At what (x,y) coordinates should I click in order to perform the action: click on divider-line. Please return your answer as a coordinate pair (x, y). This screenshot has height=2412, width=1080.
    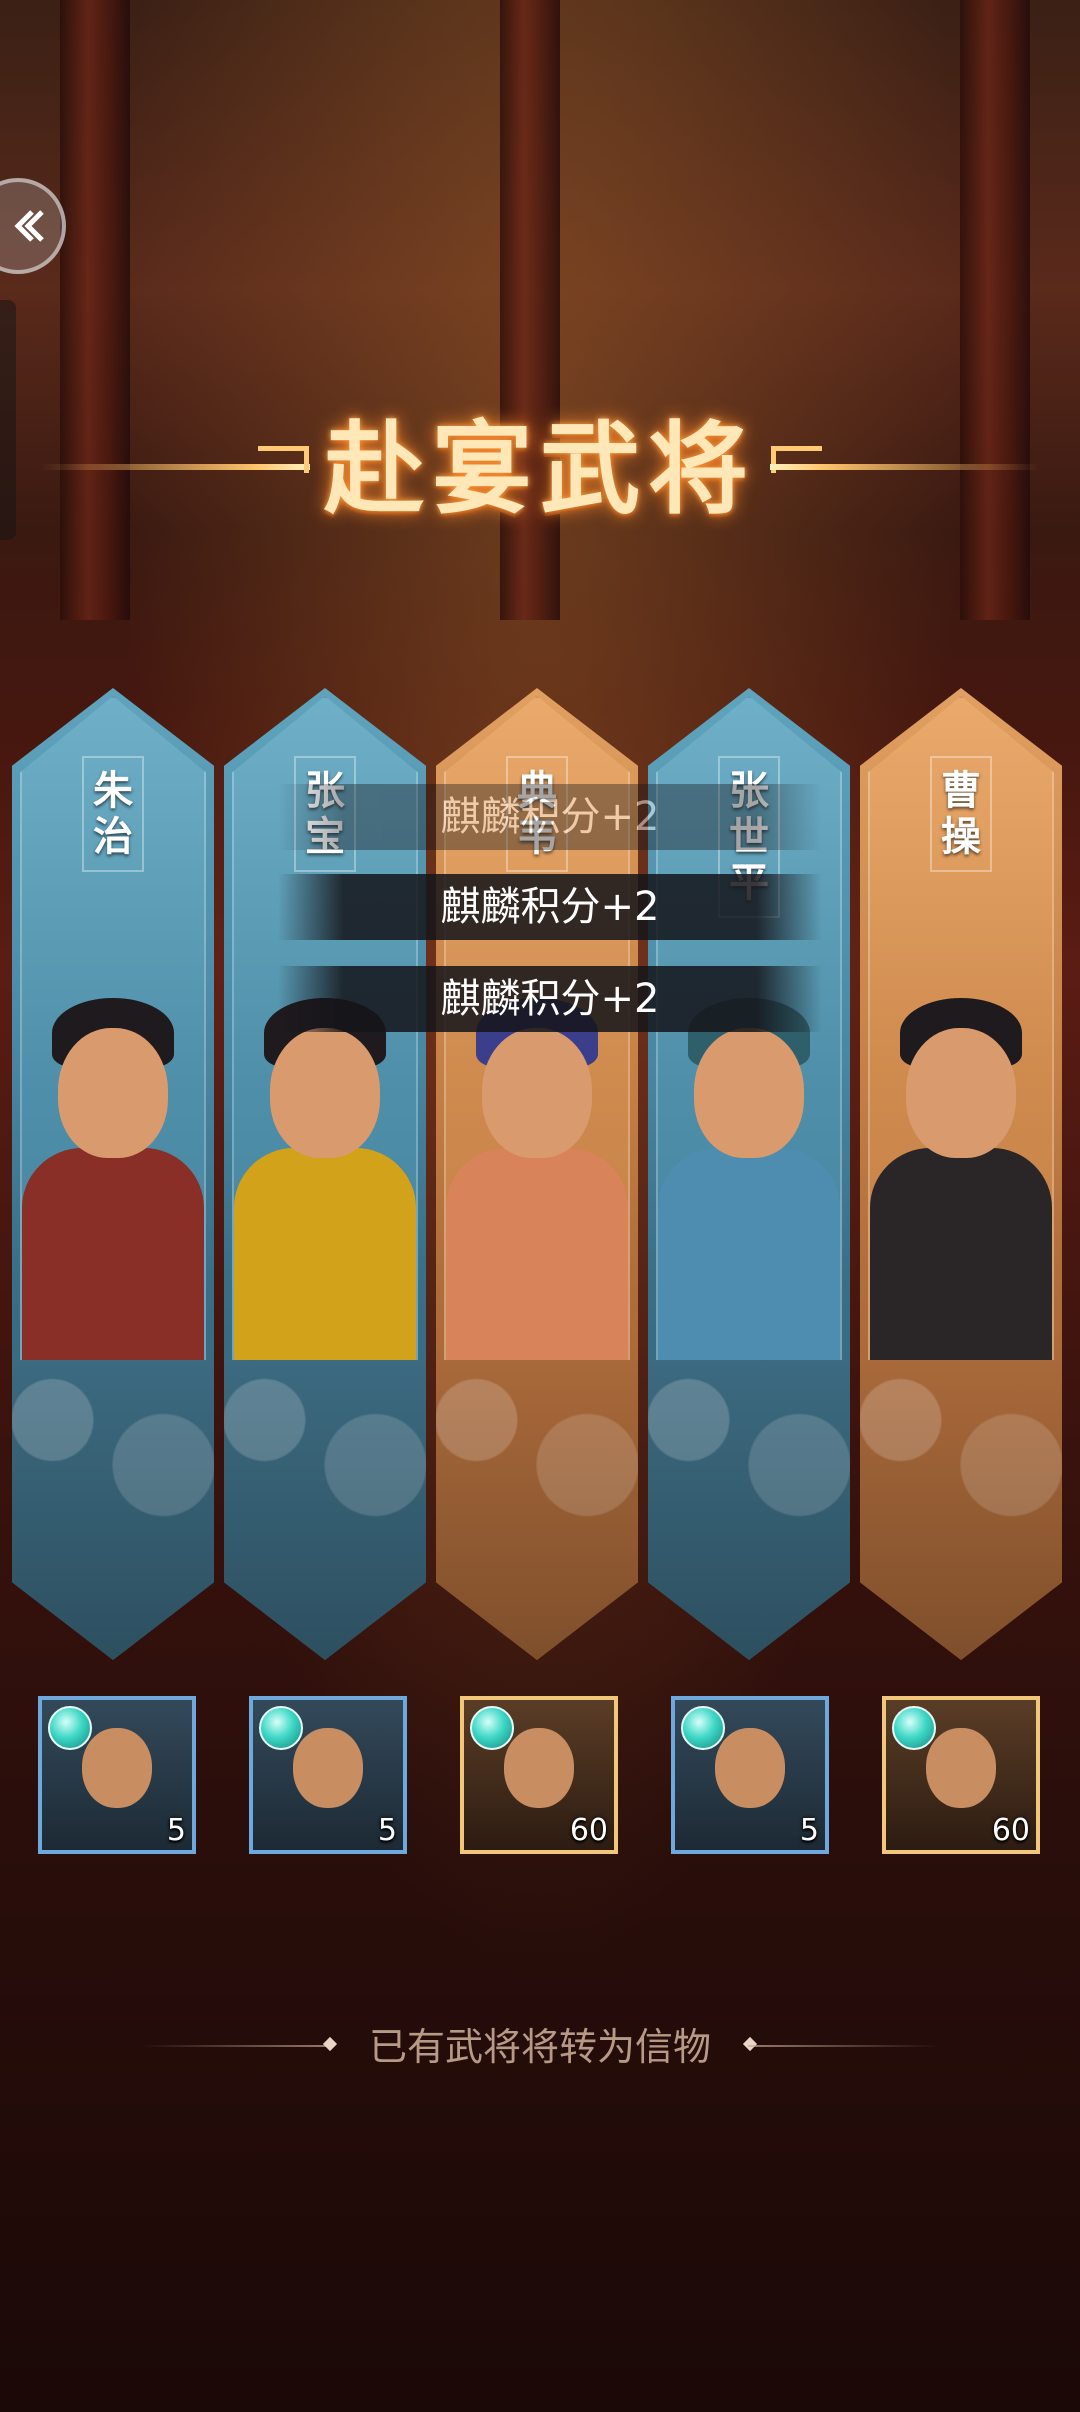
    Looking at the image, I should click on (843, 2046).